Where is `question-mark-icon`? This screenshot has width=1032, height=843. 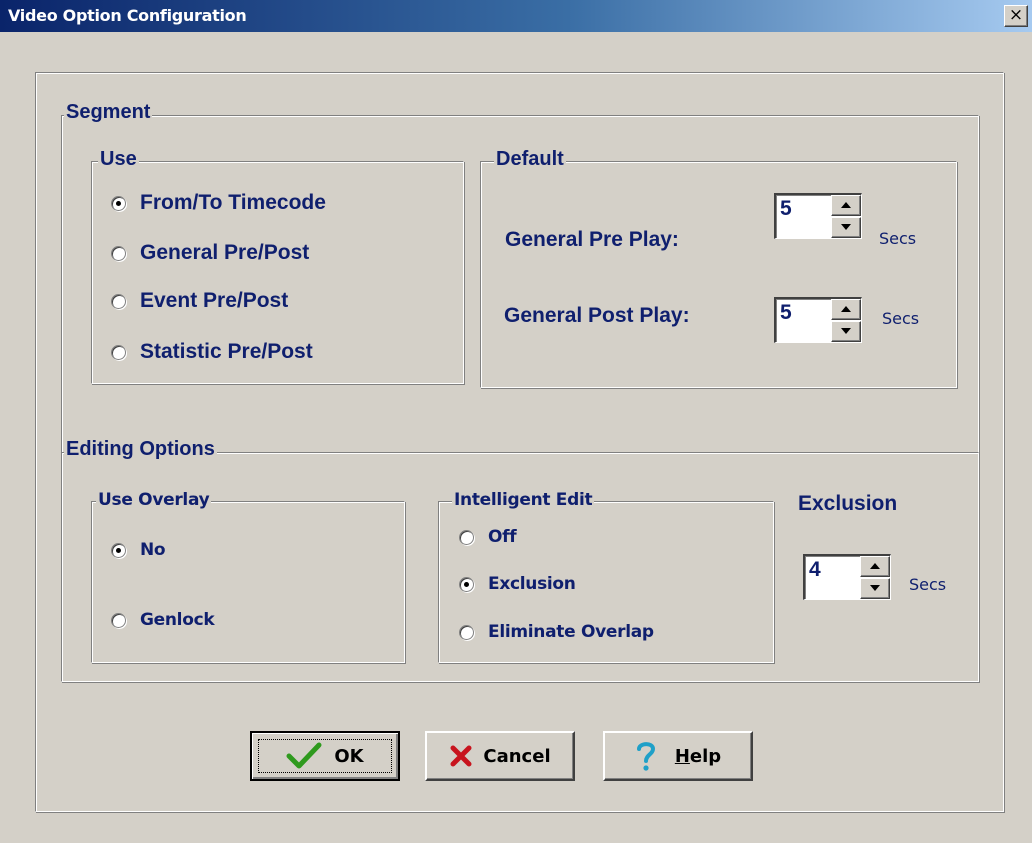 question-mark-icon is located at coordinates (645, 756).